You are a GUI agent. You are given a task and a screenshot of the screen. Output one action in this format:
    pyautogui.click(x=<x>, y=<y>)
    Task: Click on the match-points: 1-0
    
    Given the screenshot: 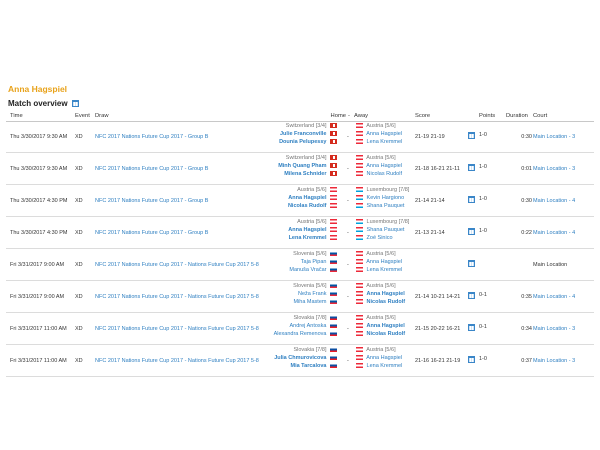 What is the action you would take?
    pyautogui.click(x=477, y=135)
    